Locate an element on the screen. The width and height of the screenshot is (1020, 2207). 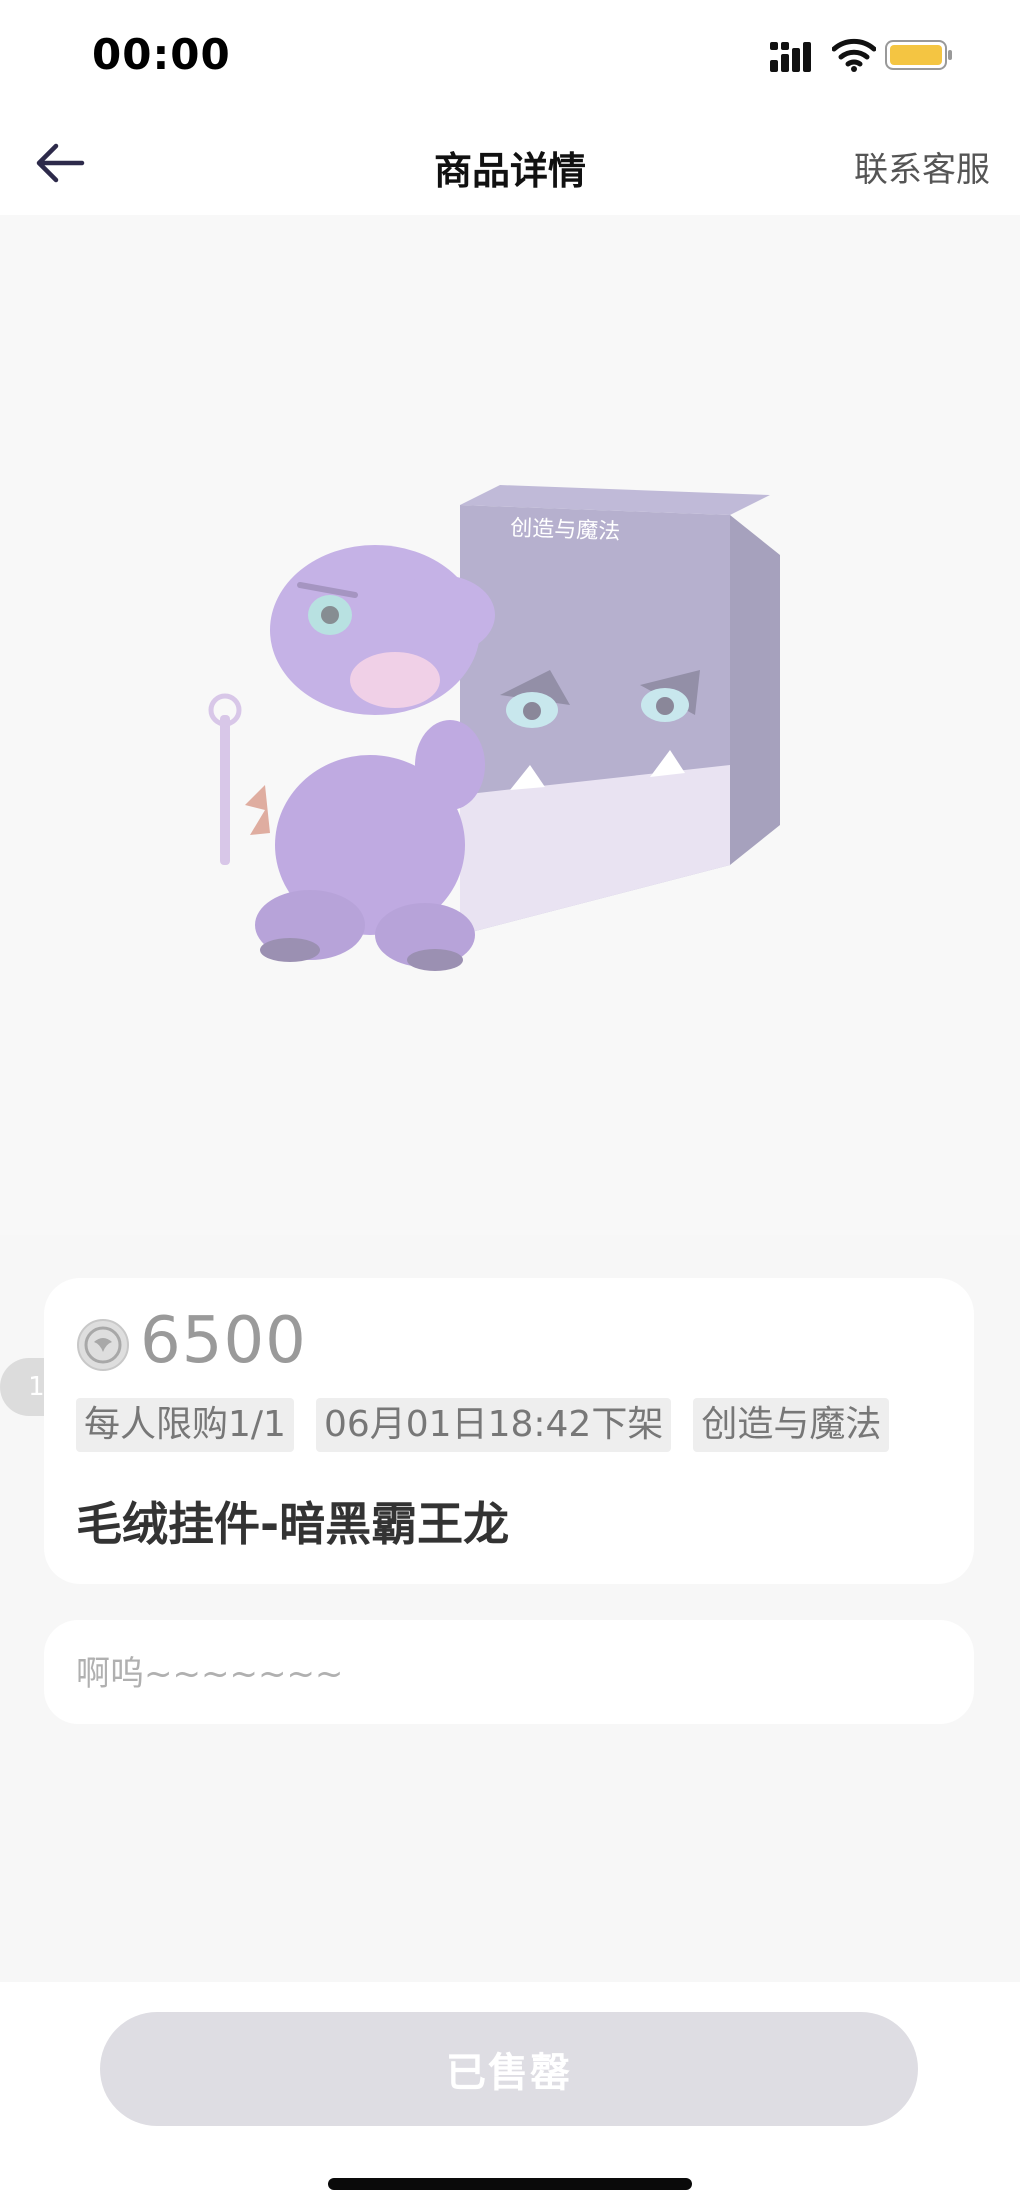
signal-icon is located at coordinates (790, 57).